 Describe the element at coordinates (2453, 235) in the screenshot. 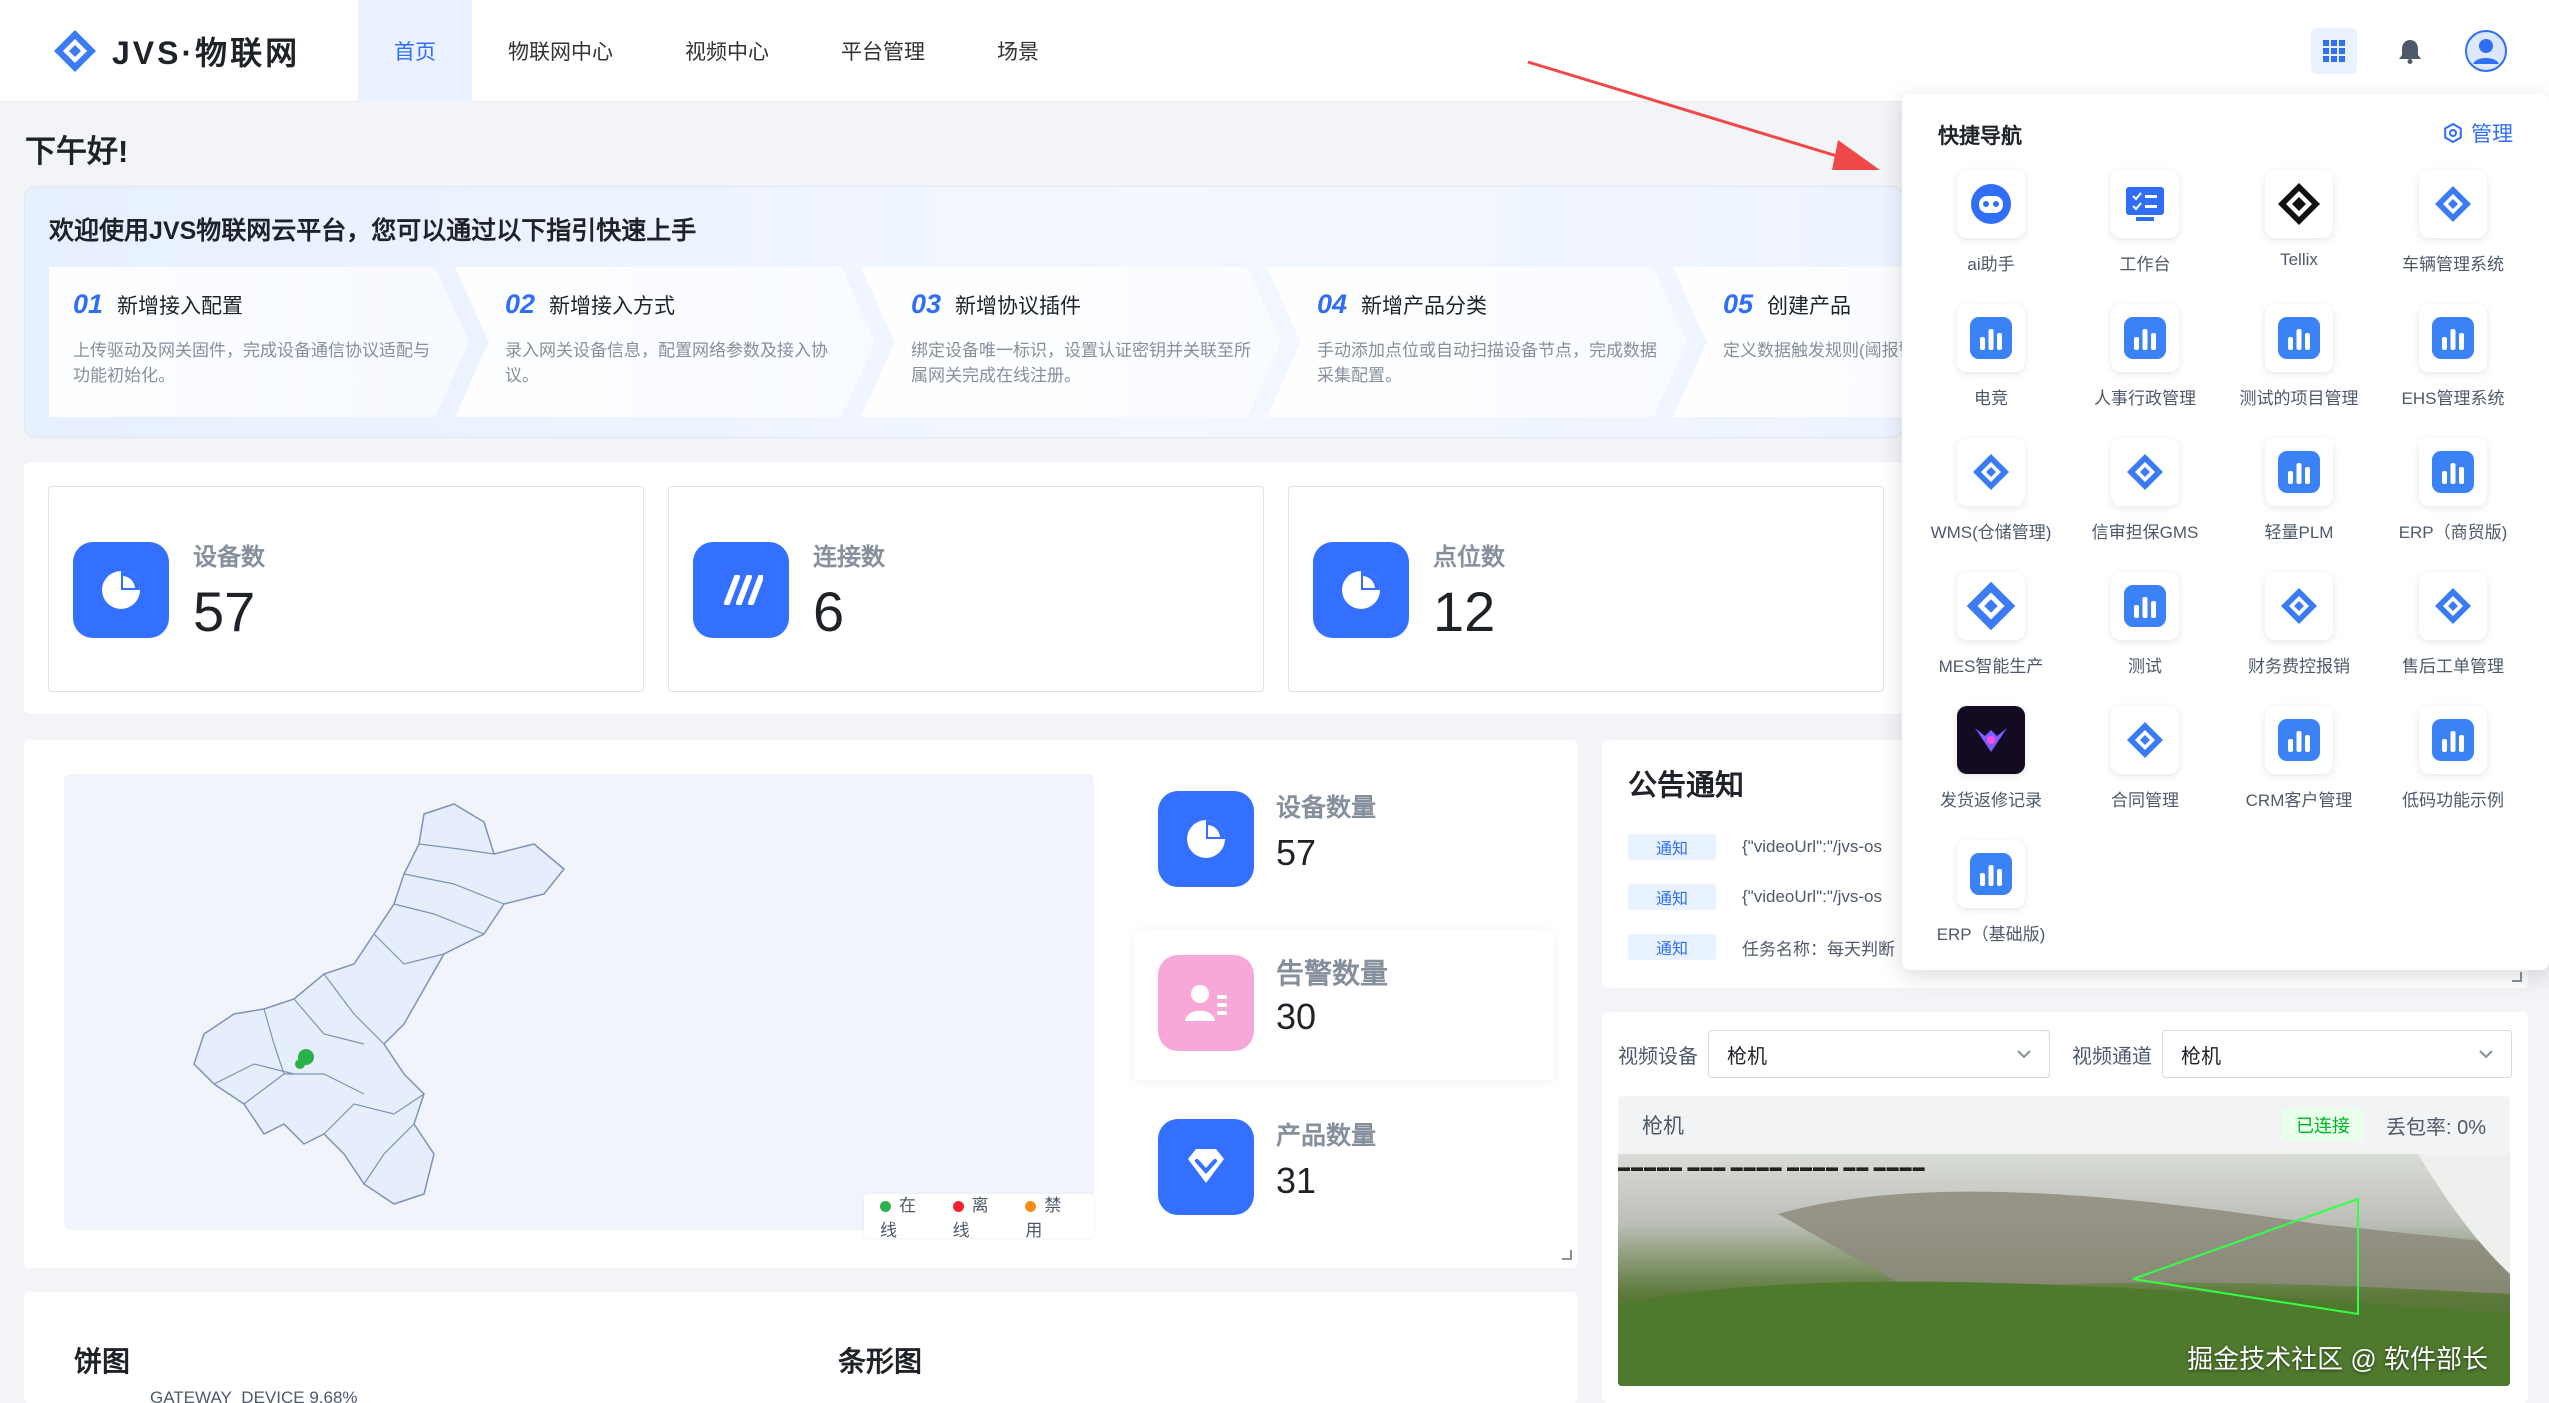

I see `quick-nav-item: 车辆管理系统` at that location.